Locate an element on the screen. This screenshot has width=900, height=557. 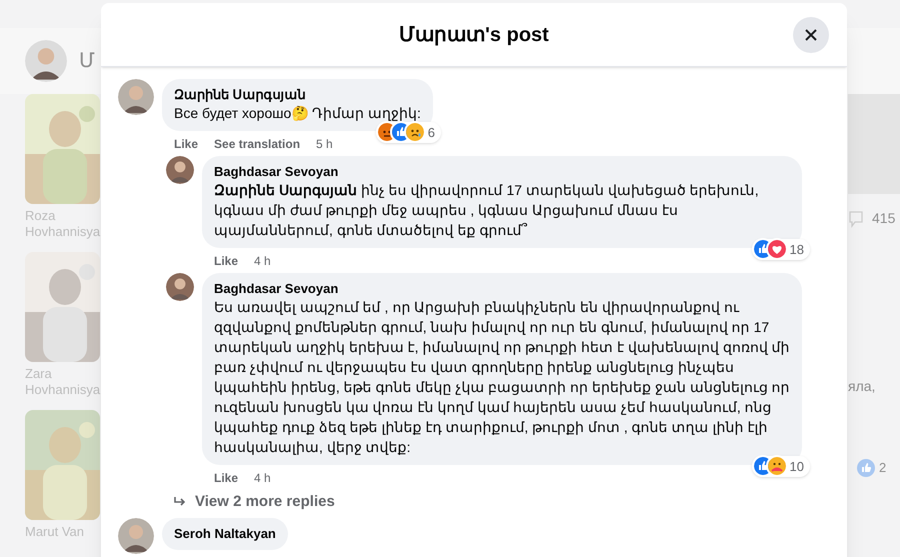
comment-text: Զարինե Սարգսյան ինչ ես վիրավորում 17 տարեկան վախեցած երեխուն, կգնաս մի ժամ թուրքի մեջ ապրես , կգնաս Արցախում մնաս էս պայմաններում, գոնե մտածելով եք գրում՞ is located at coordinates (487, 210).